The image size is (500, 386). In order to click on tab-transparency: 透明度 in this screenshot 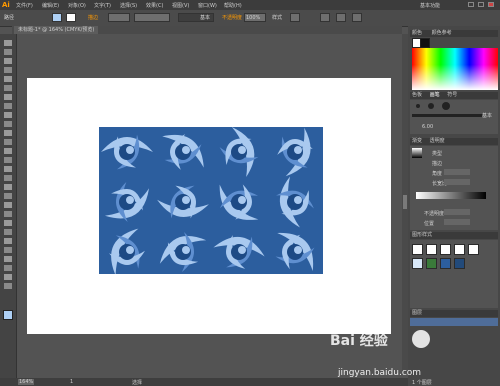, I will do `click(437, 141)`.